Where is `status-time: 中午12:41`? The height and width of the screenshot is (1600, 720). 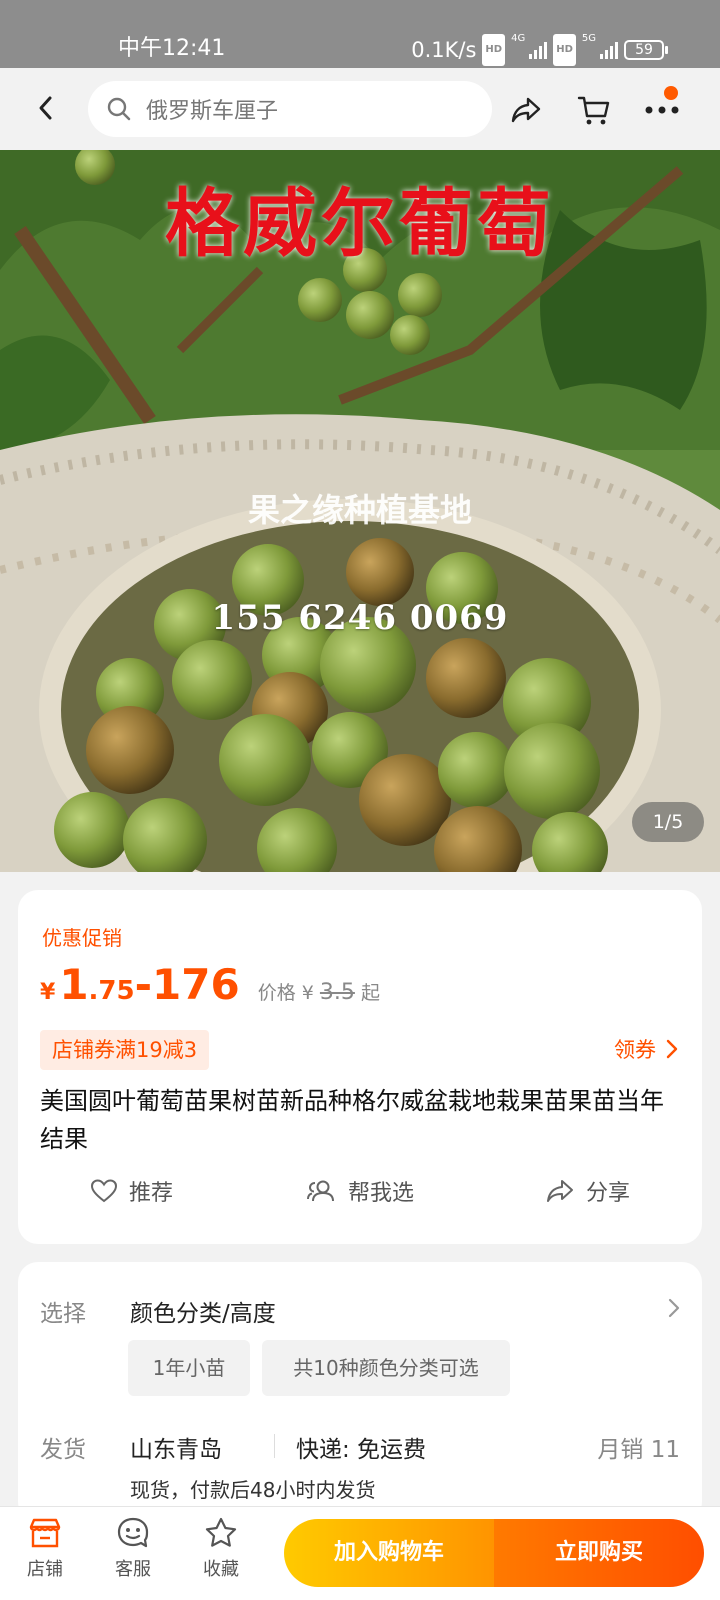 status-time: 中午12:41 is located at coordinates (172, 48).